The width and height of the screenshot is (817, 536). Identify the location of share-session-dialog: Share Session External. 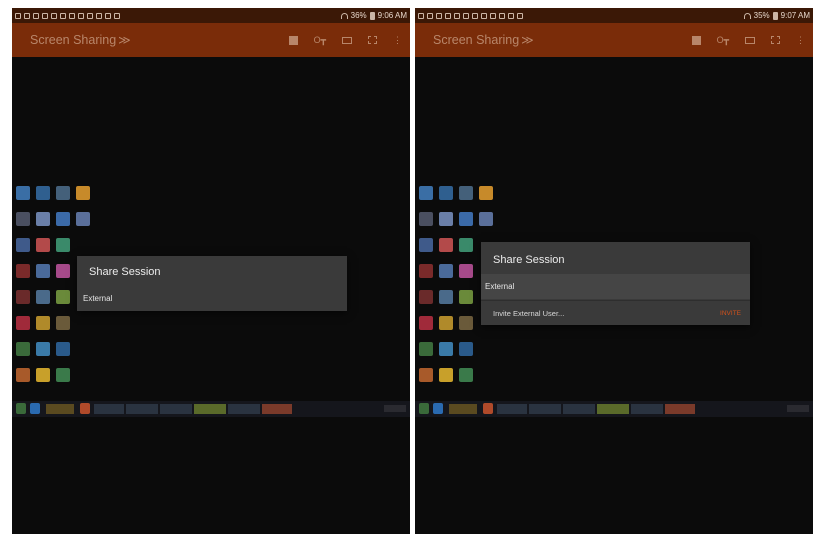
(212, 283).